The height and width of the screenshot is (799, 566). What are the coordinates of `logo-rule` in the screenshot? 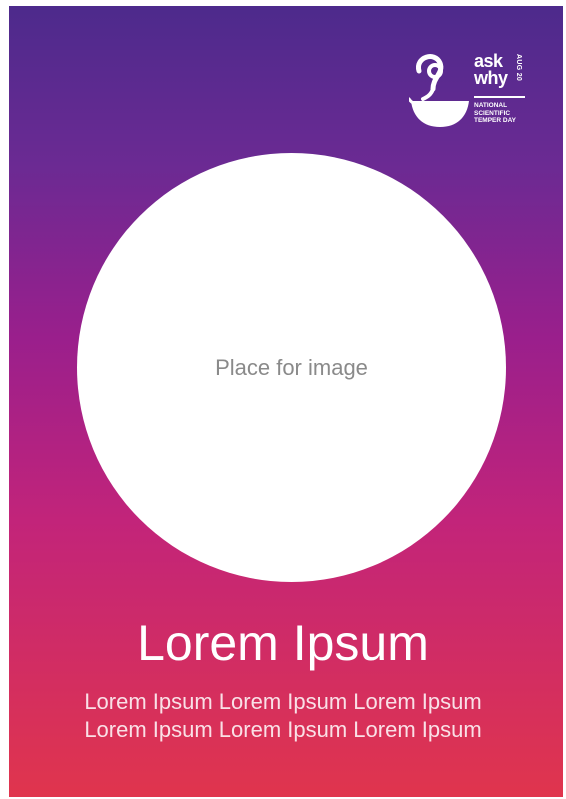 It's located at (499, 97).